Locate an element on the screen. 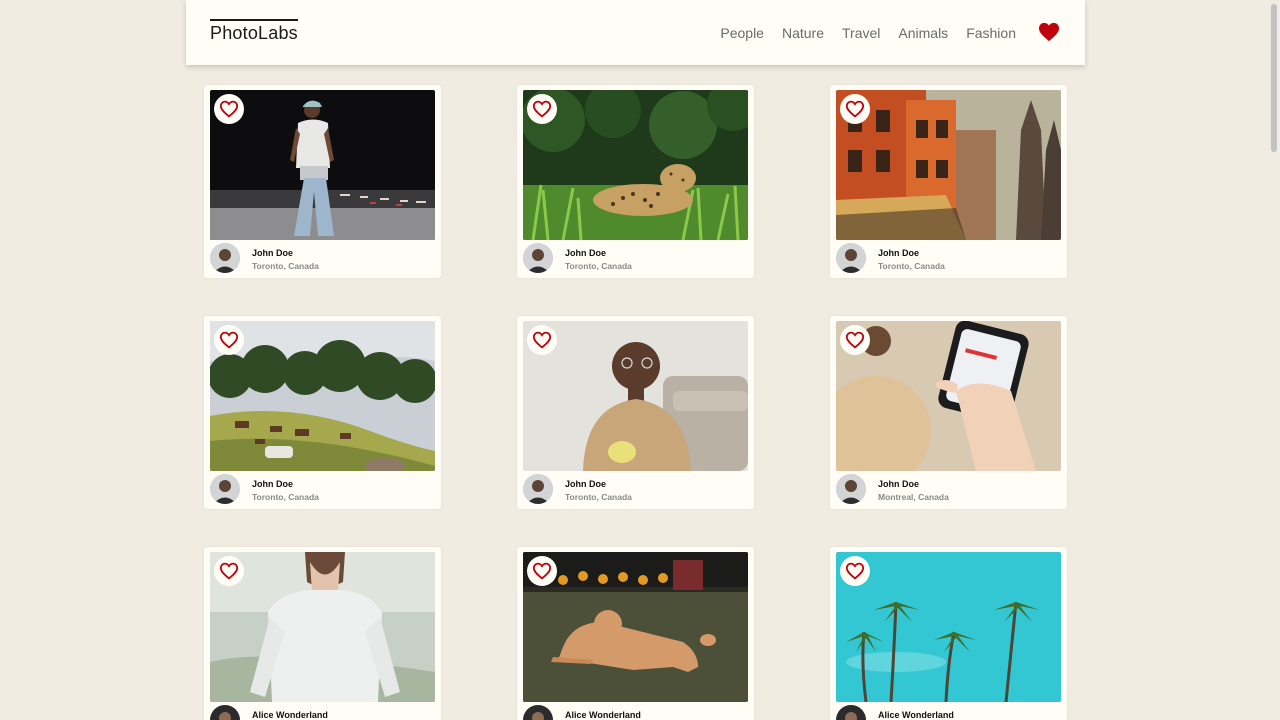  favorites-heart-icon is located at coordinates (1049, 32).